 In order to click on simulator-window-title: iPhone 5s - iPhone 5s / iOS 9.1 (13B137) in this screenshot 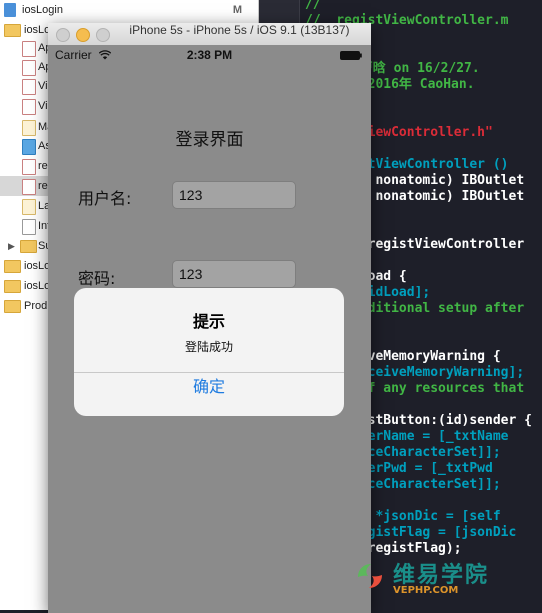, I will do `click(239, 30)`.